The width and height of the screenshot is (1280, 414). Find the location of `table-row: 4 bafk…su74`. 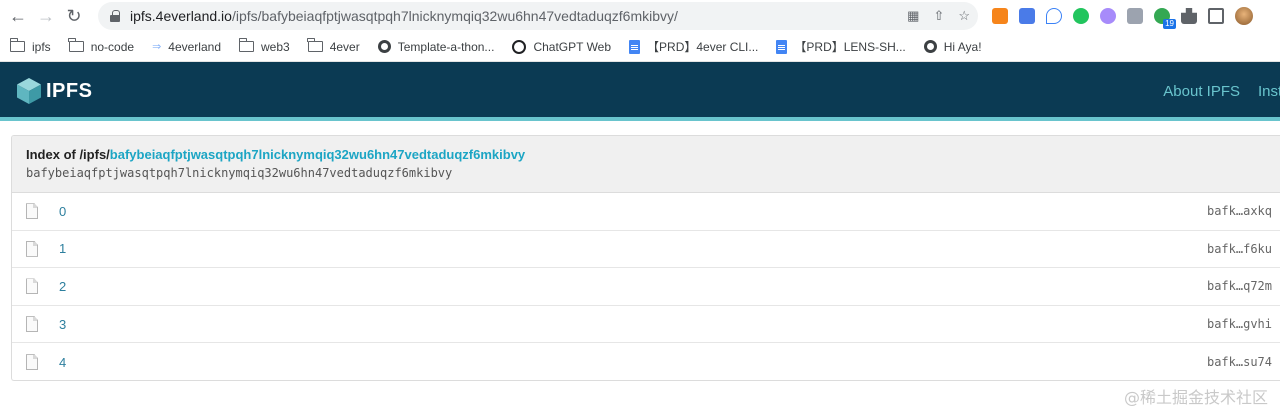

table-row: 4 bafk…su74 is located at coordinates (646, 361).